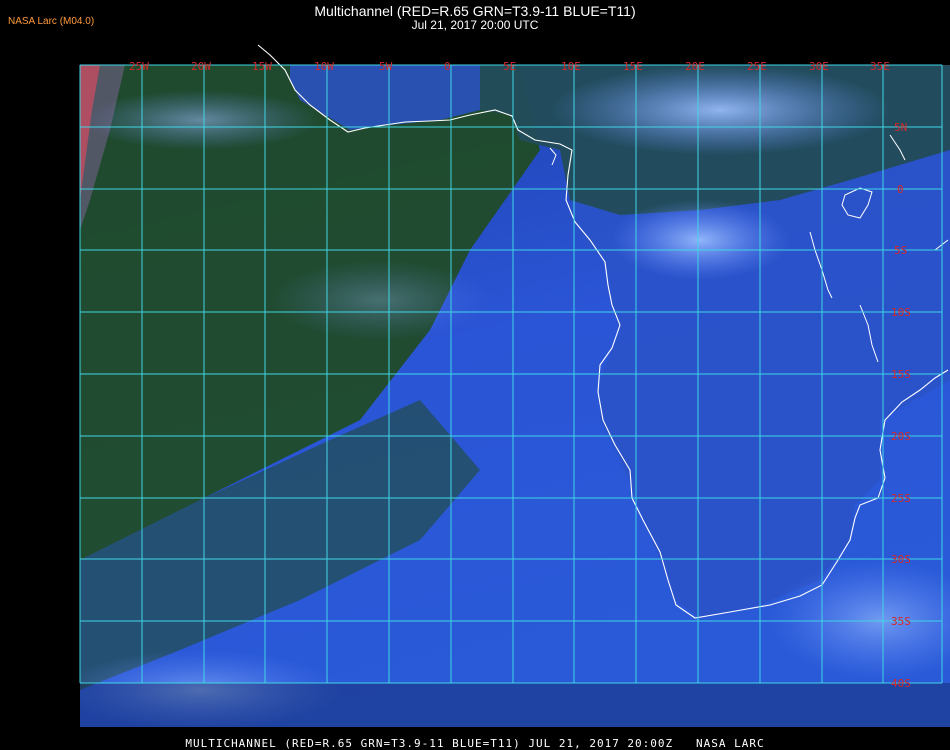 This screenshot has width=950, height=750. Describe the element at coordinates (700, 240) in the screenshot. I see `cloud-mass-central` at that location.